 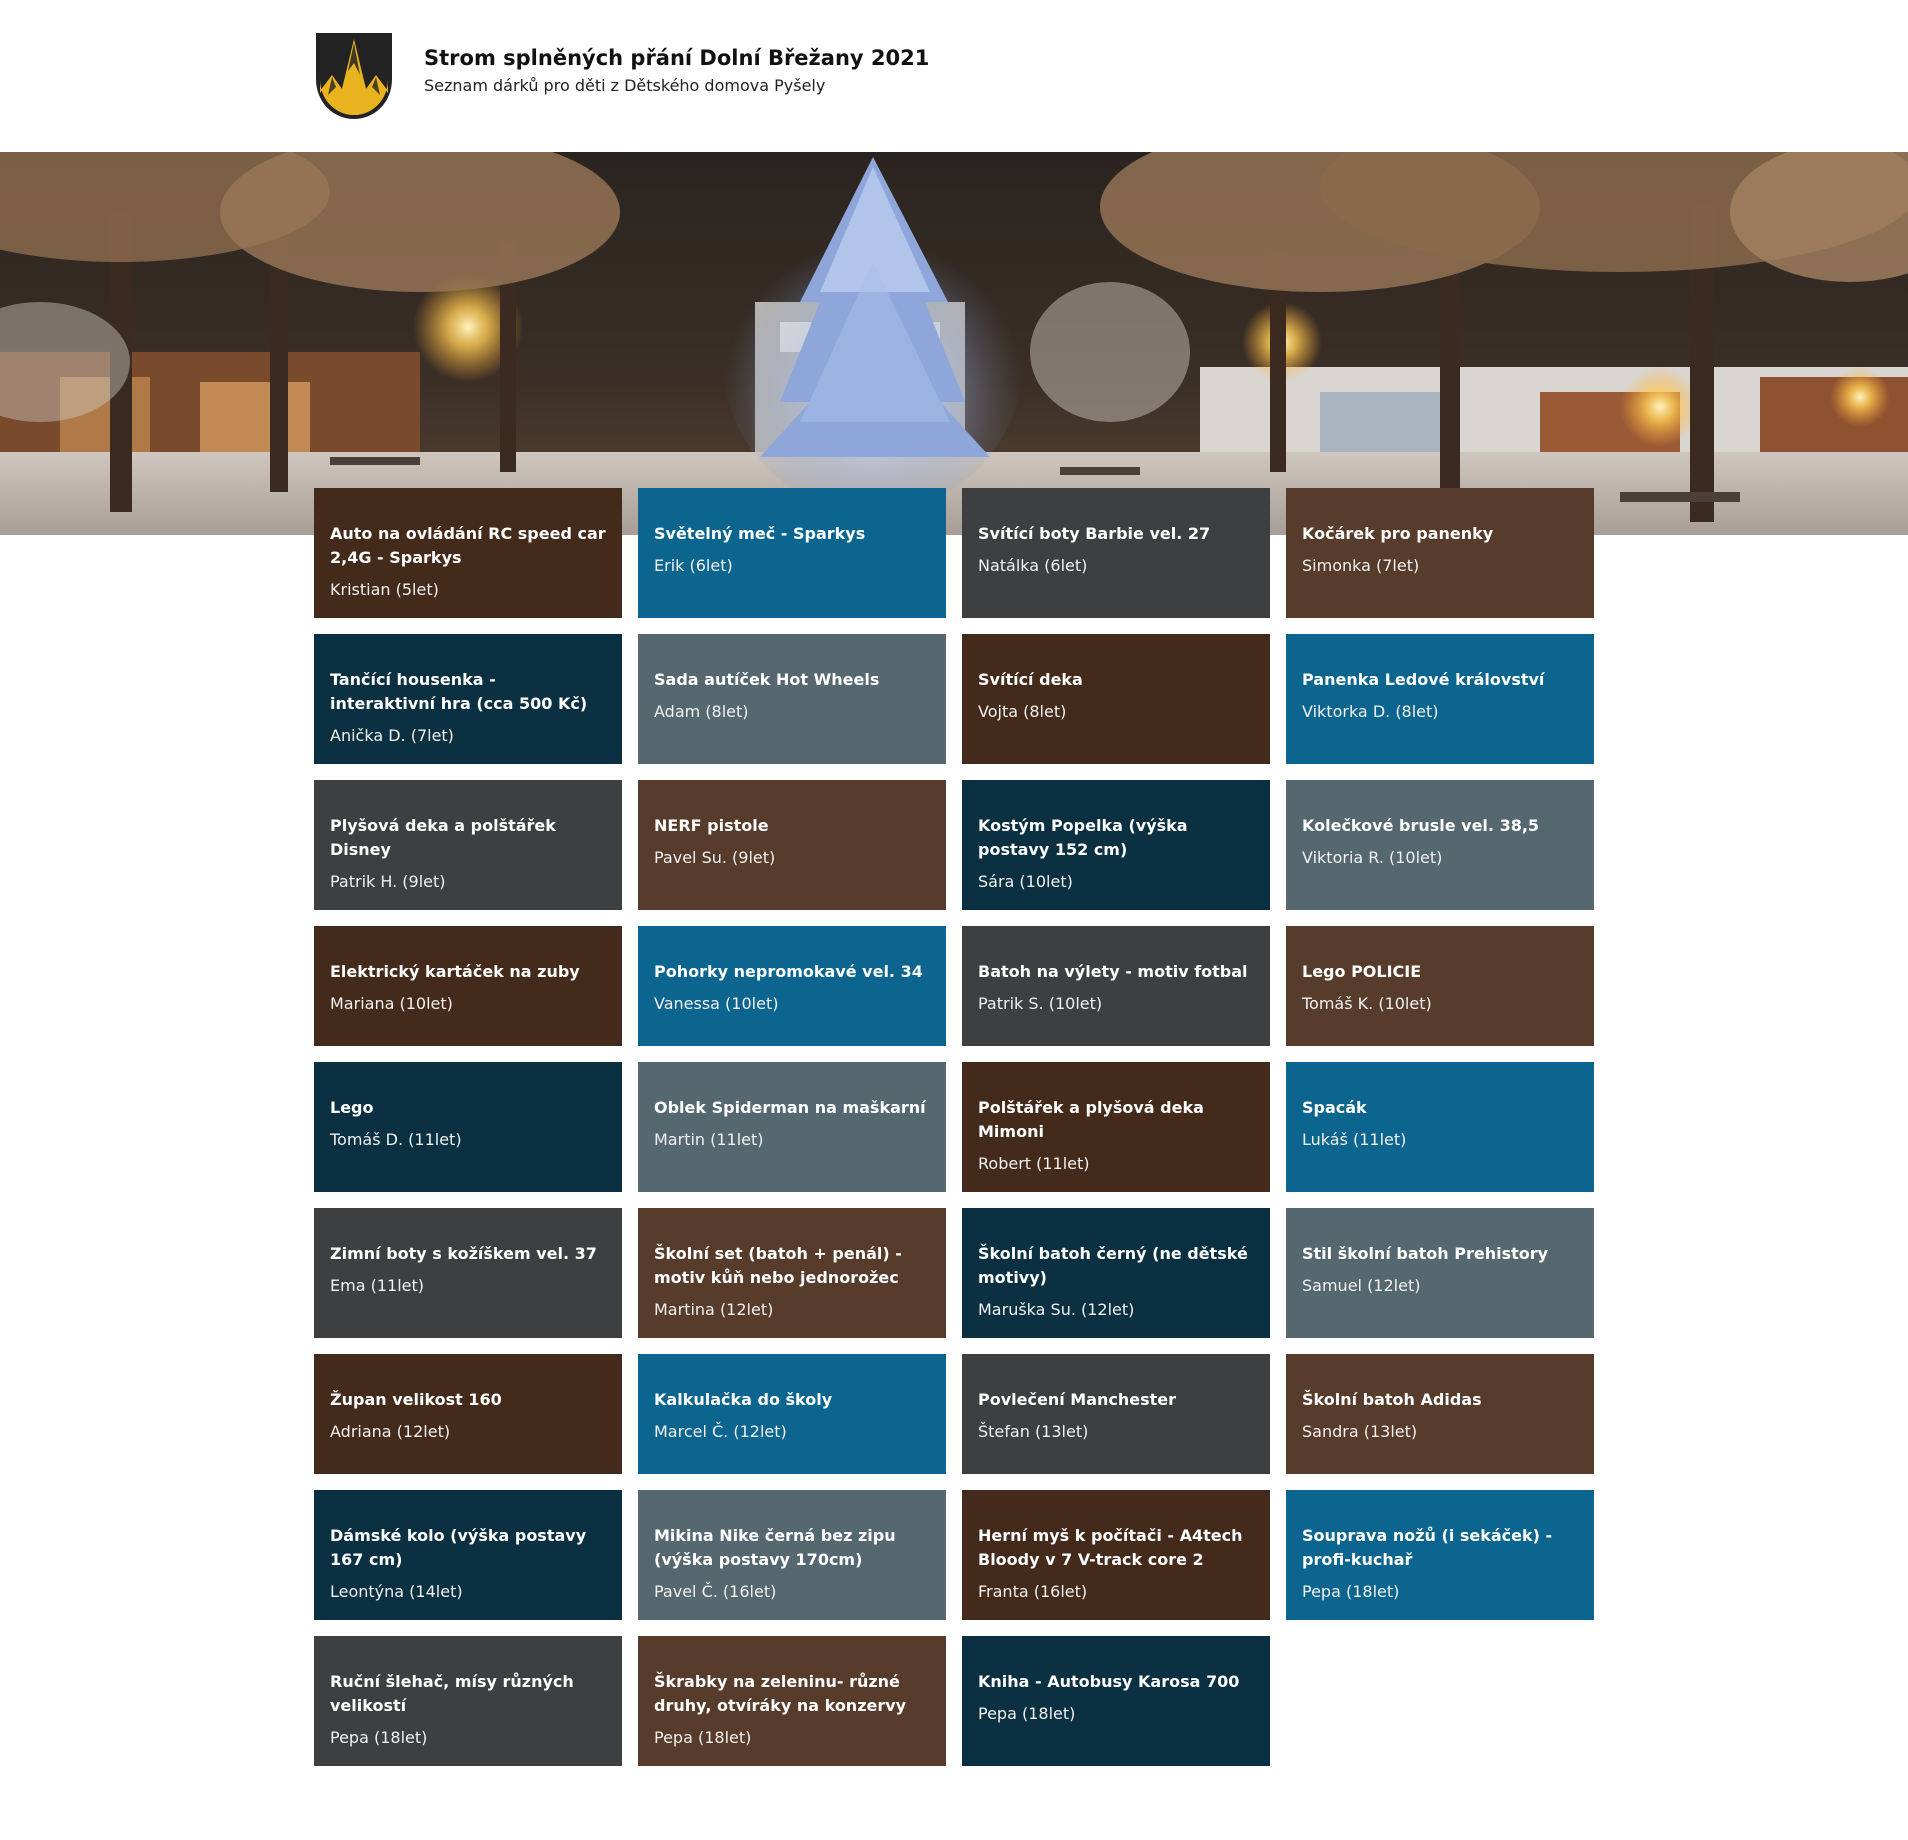 I want to click on wish-card: NERF pistole Pavel Su. (9let), so click(x=792, y=845).